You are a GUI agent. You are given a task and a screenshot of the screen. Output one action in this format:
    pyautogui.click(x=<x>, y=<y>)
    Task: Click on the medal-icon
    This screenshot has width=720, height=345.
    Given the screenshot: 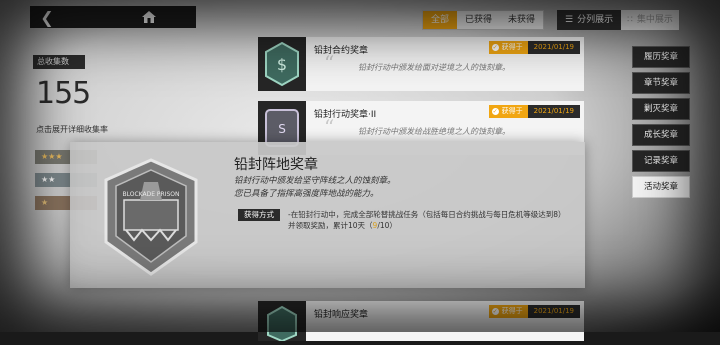 What is the action you would take?
    pyautogui.click(x=282, y=322)
    